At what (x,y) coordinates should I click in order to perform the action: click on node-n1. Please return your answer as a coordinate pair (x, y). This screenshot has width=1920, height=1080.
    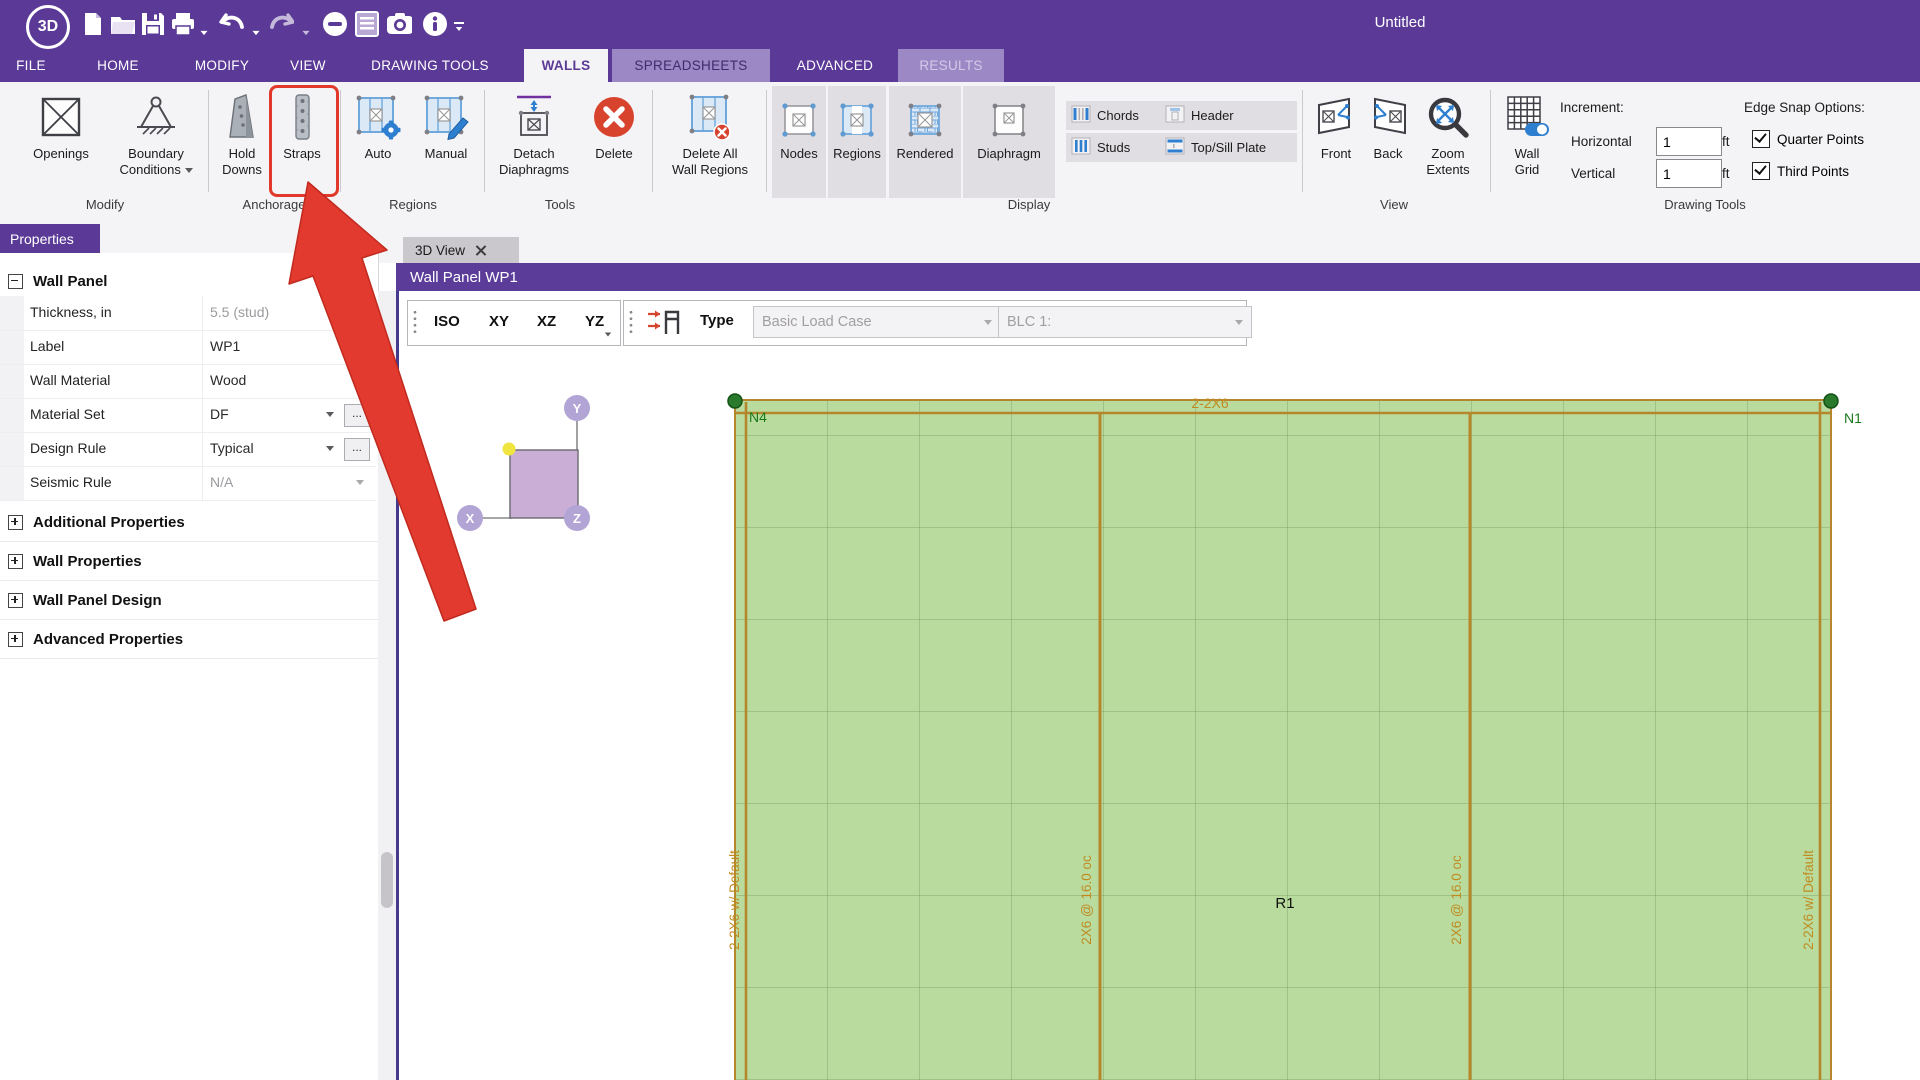
    Looking at the image, I should click on (1831, 401).